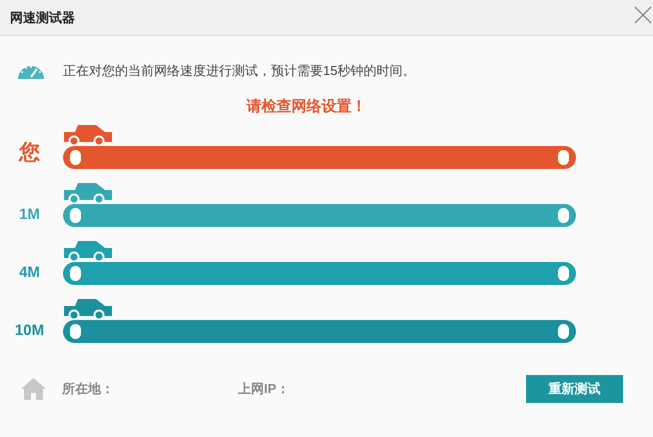 The image size is (653, 437). I want to click on intro-text: 正在对您的当前网络速度进行测试，预计需要15秒钟的时间。, so click(239, 71).